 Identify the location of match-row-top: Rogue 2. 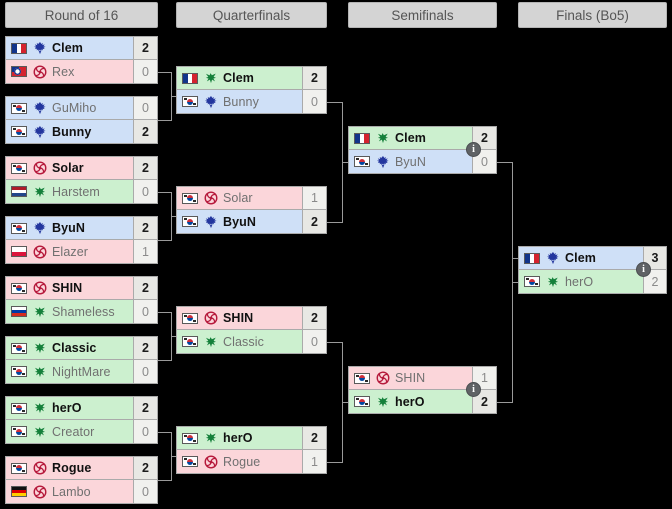
(81, 468).